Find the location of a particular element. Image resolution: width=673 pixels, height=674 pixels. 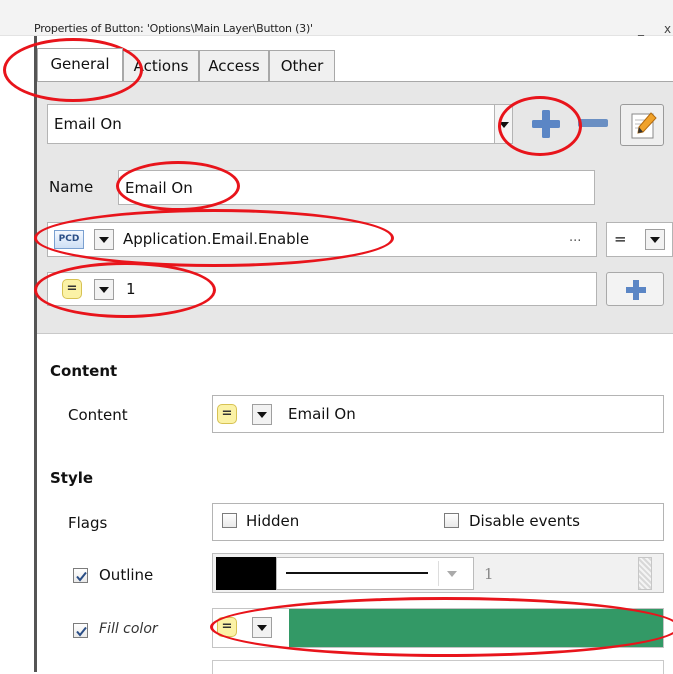

name-label: Name is located at coordinates (71, 187).